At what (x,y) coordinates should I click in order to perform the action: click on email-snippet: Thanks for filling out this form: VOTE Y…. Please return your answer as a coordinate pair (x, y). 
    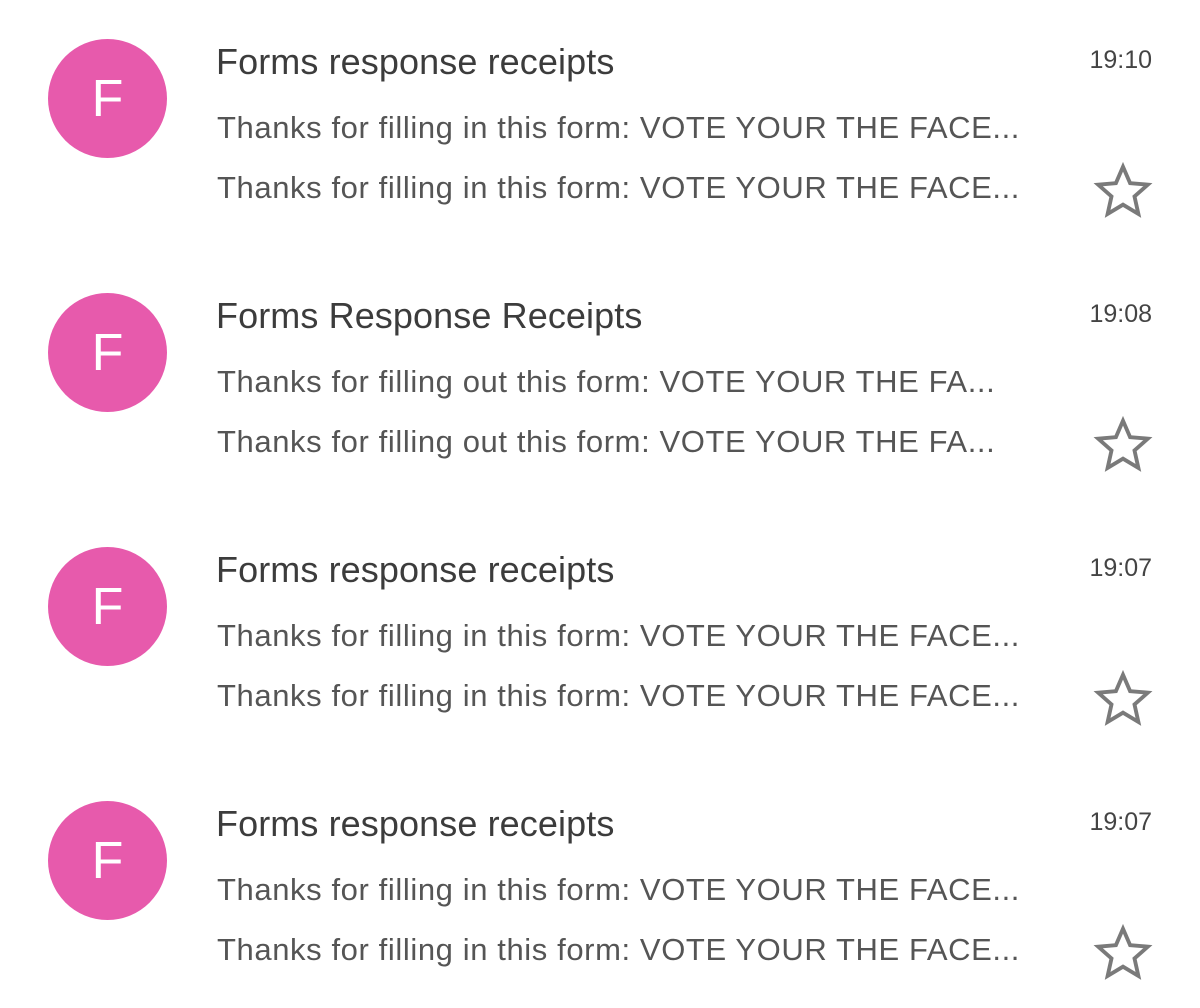
    Looking at the image, I should click on (606, 441).